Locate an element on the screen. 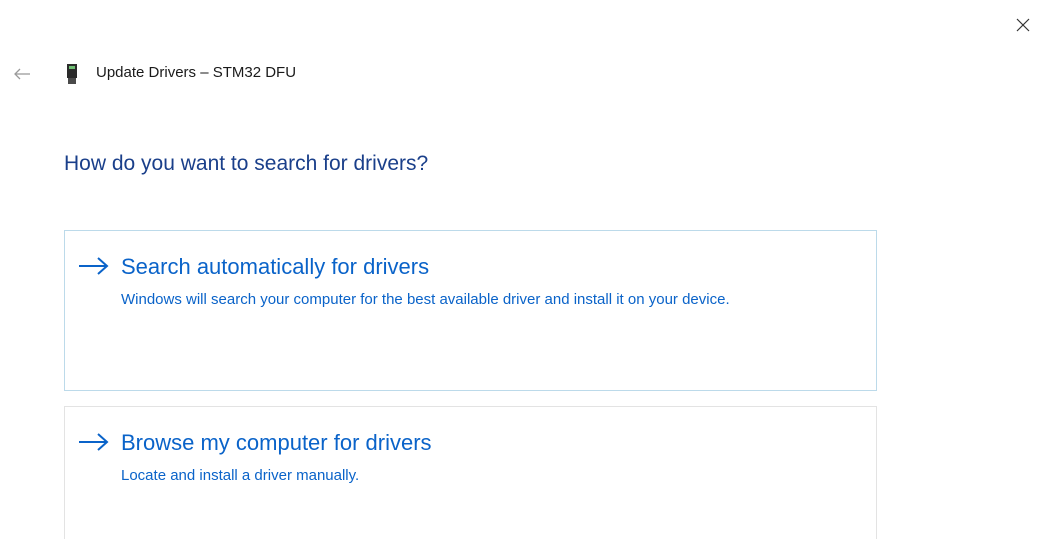  close-icon is located at coordinates (1023, 25).